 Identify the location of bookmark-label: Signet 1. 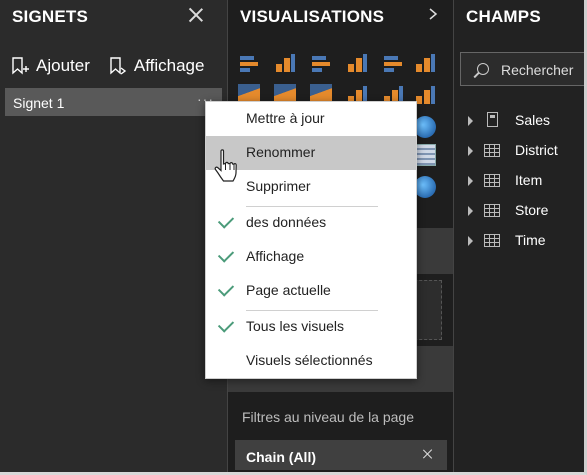
(39, 103).